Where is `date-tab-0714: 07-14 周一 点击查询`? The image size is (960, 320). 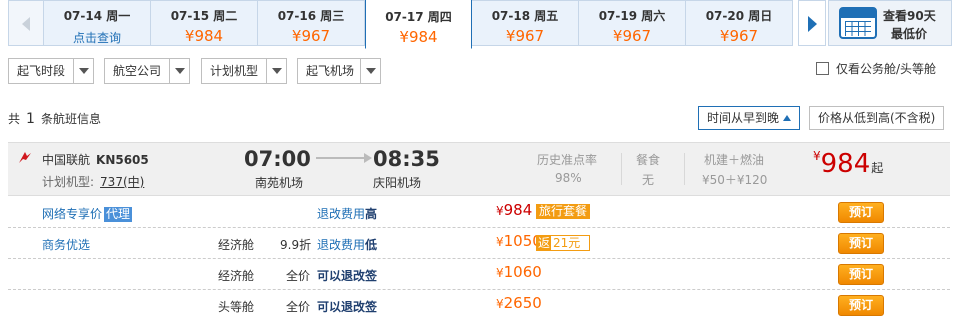 date-tab-0714: 07-14 周一 点击查询 is located at coordinates (97, 23).